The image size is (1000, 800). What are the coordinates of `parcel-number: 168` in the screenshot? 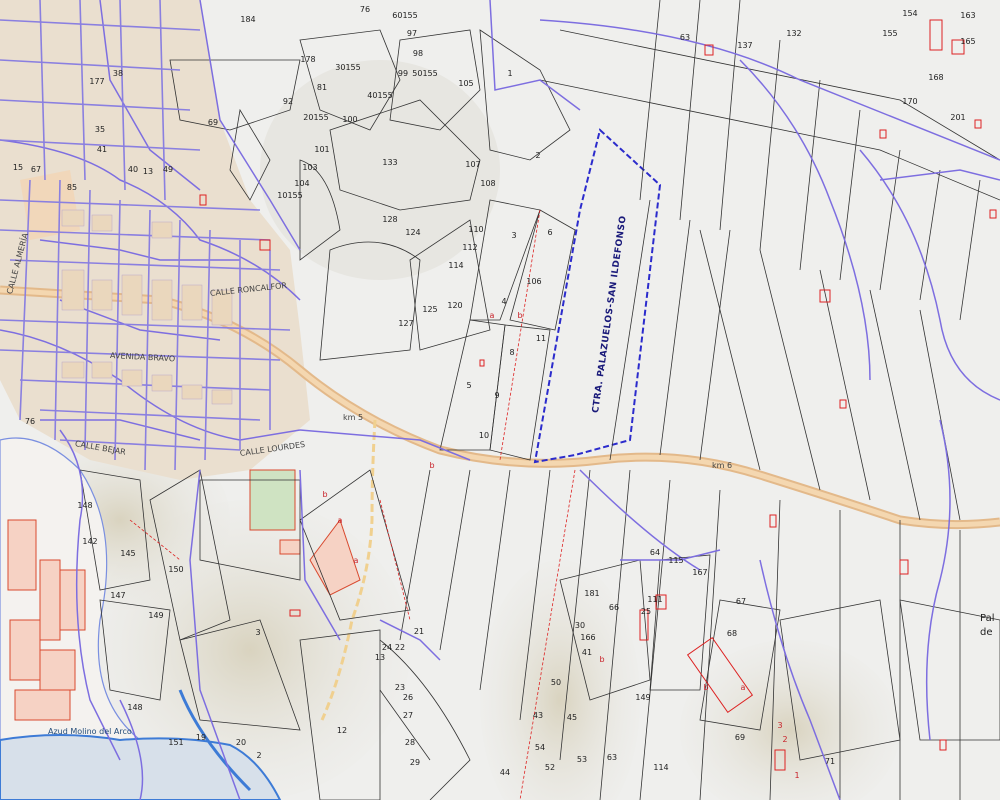 It's located at (935, 77).